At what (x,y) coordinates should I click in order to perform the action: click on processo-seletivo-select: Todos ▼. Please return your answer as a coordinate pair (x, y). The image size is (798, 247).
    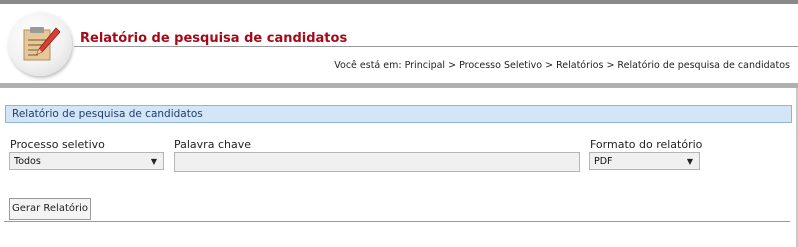
    Looking at the image, I should click on (86, 161).